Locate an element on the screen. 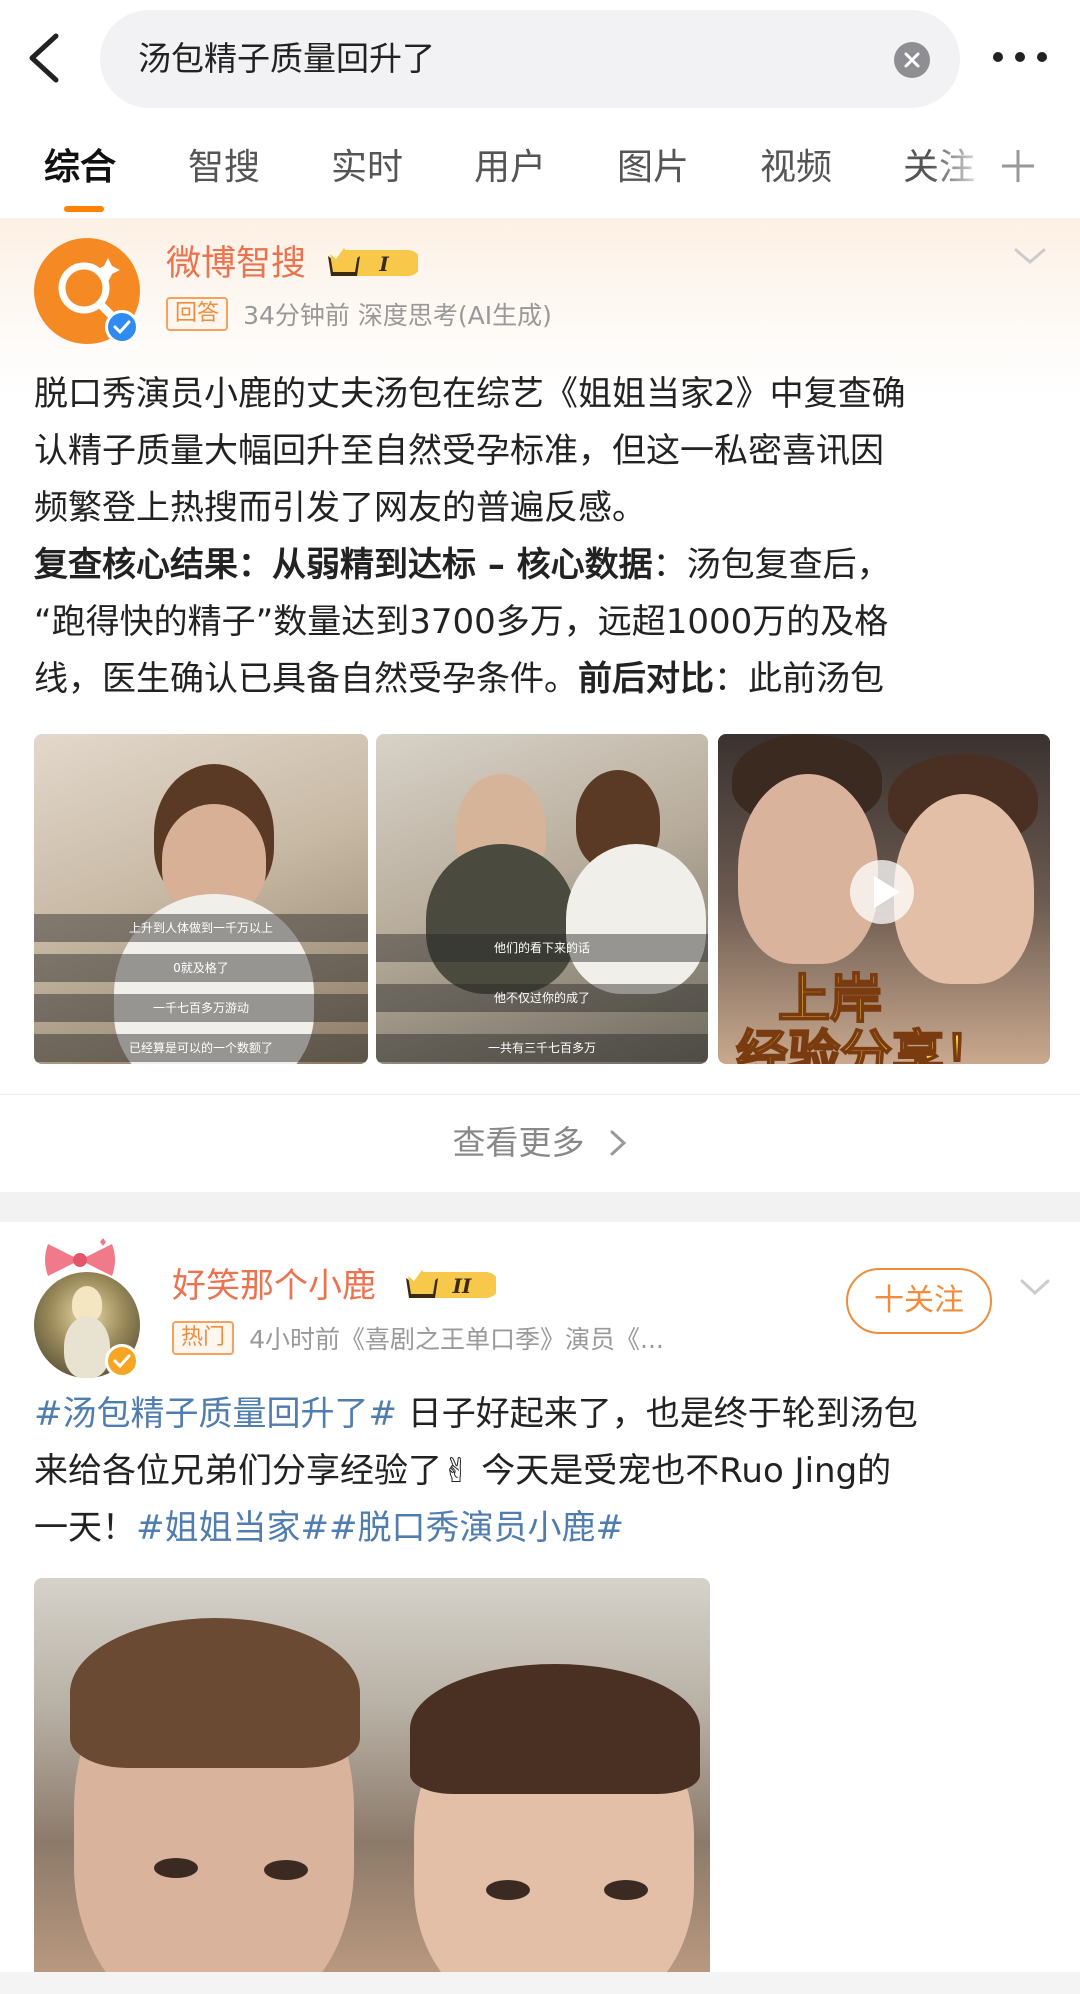 This screenshot has width=1080, height=1994. answer-tag: 回答 is located at coordinates (197, 314).